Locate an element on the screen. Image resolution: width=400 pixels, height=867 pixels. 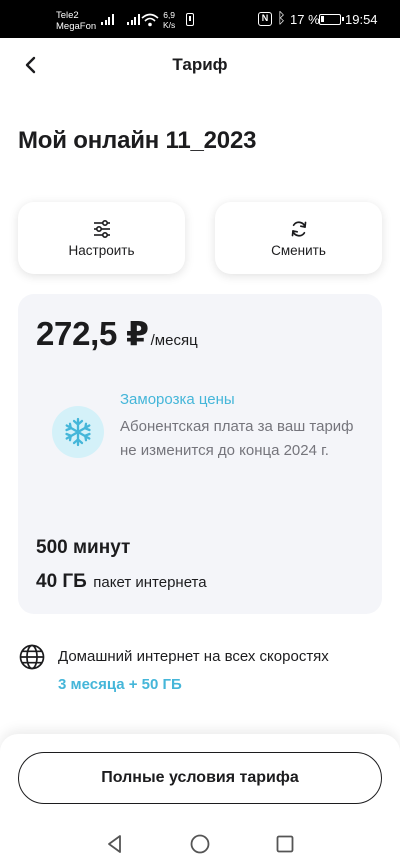
internet-included: 40 ГБ пакет интернета is located at coordinates (121, 582).